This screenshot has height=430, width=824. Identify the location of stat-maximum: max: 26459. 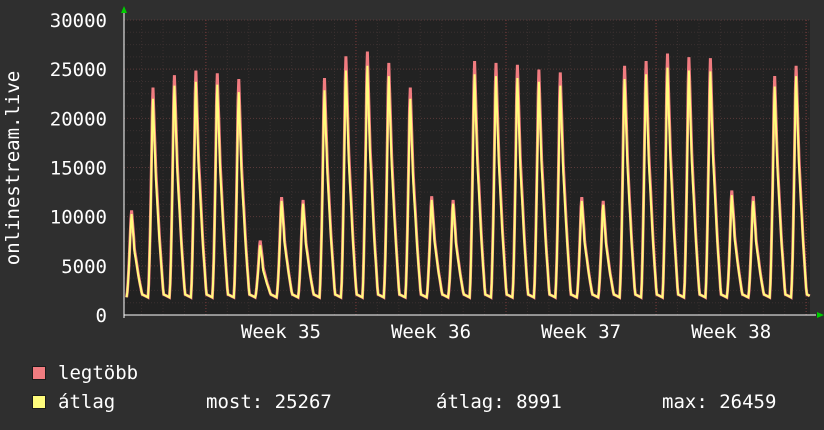
(719, 402).